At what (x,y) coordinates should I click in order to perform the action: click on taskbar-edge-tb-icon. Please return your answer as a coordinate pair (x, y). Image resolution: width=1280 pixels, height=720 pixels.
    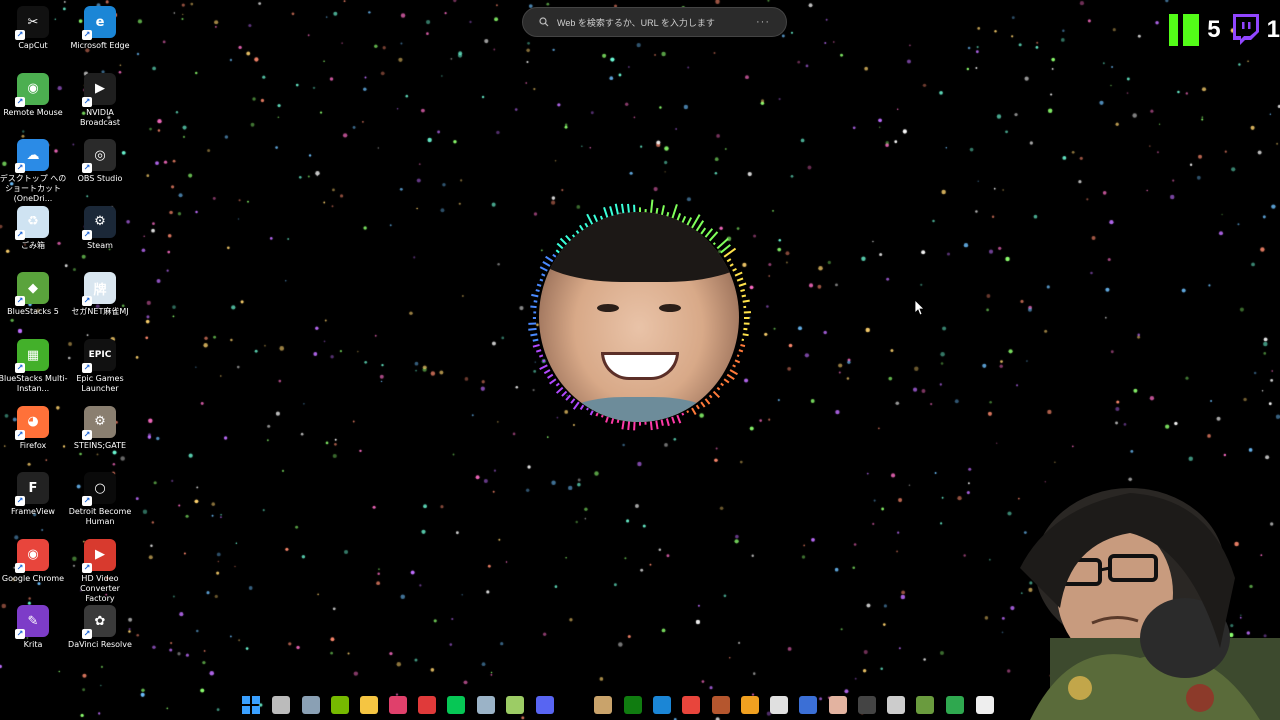
    Looking at the image, I should click on (662, 705).